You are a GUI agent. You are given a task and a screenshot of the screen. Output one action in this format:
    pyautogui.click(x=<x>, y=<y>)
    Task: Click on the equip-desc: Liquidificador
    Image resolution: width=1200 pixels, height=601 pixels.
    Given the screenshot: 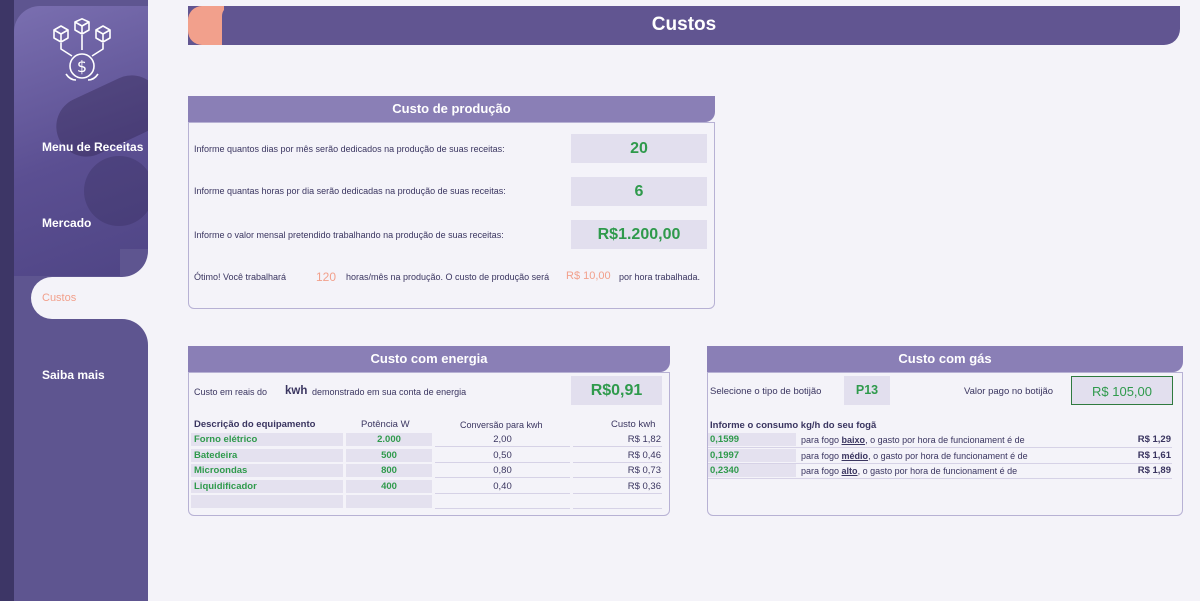 What is the action you would take?
    pyautogui.click(x=225, y=487)
    